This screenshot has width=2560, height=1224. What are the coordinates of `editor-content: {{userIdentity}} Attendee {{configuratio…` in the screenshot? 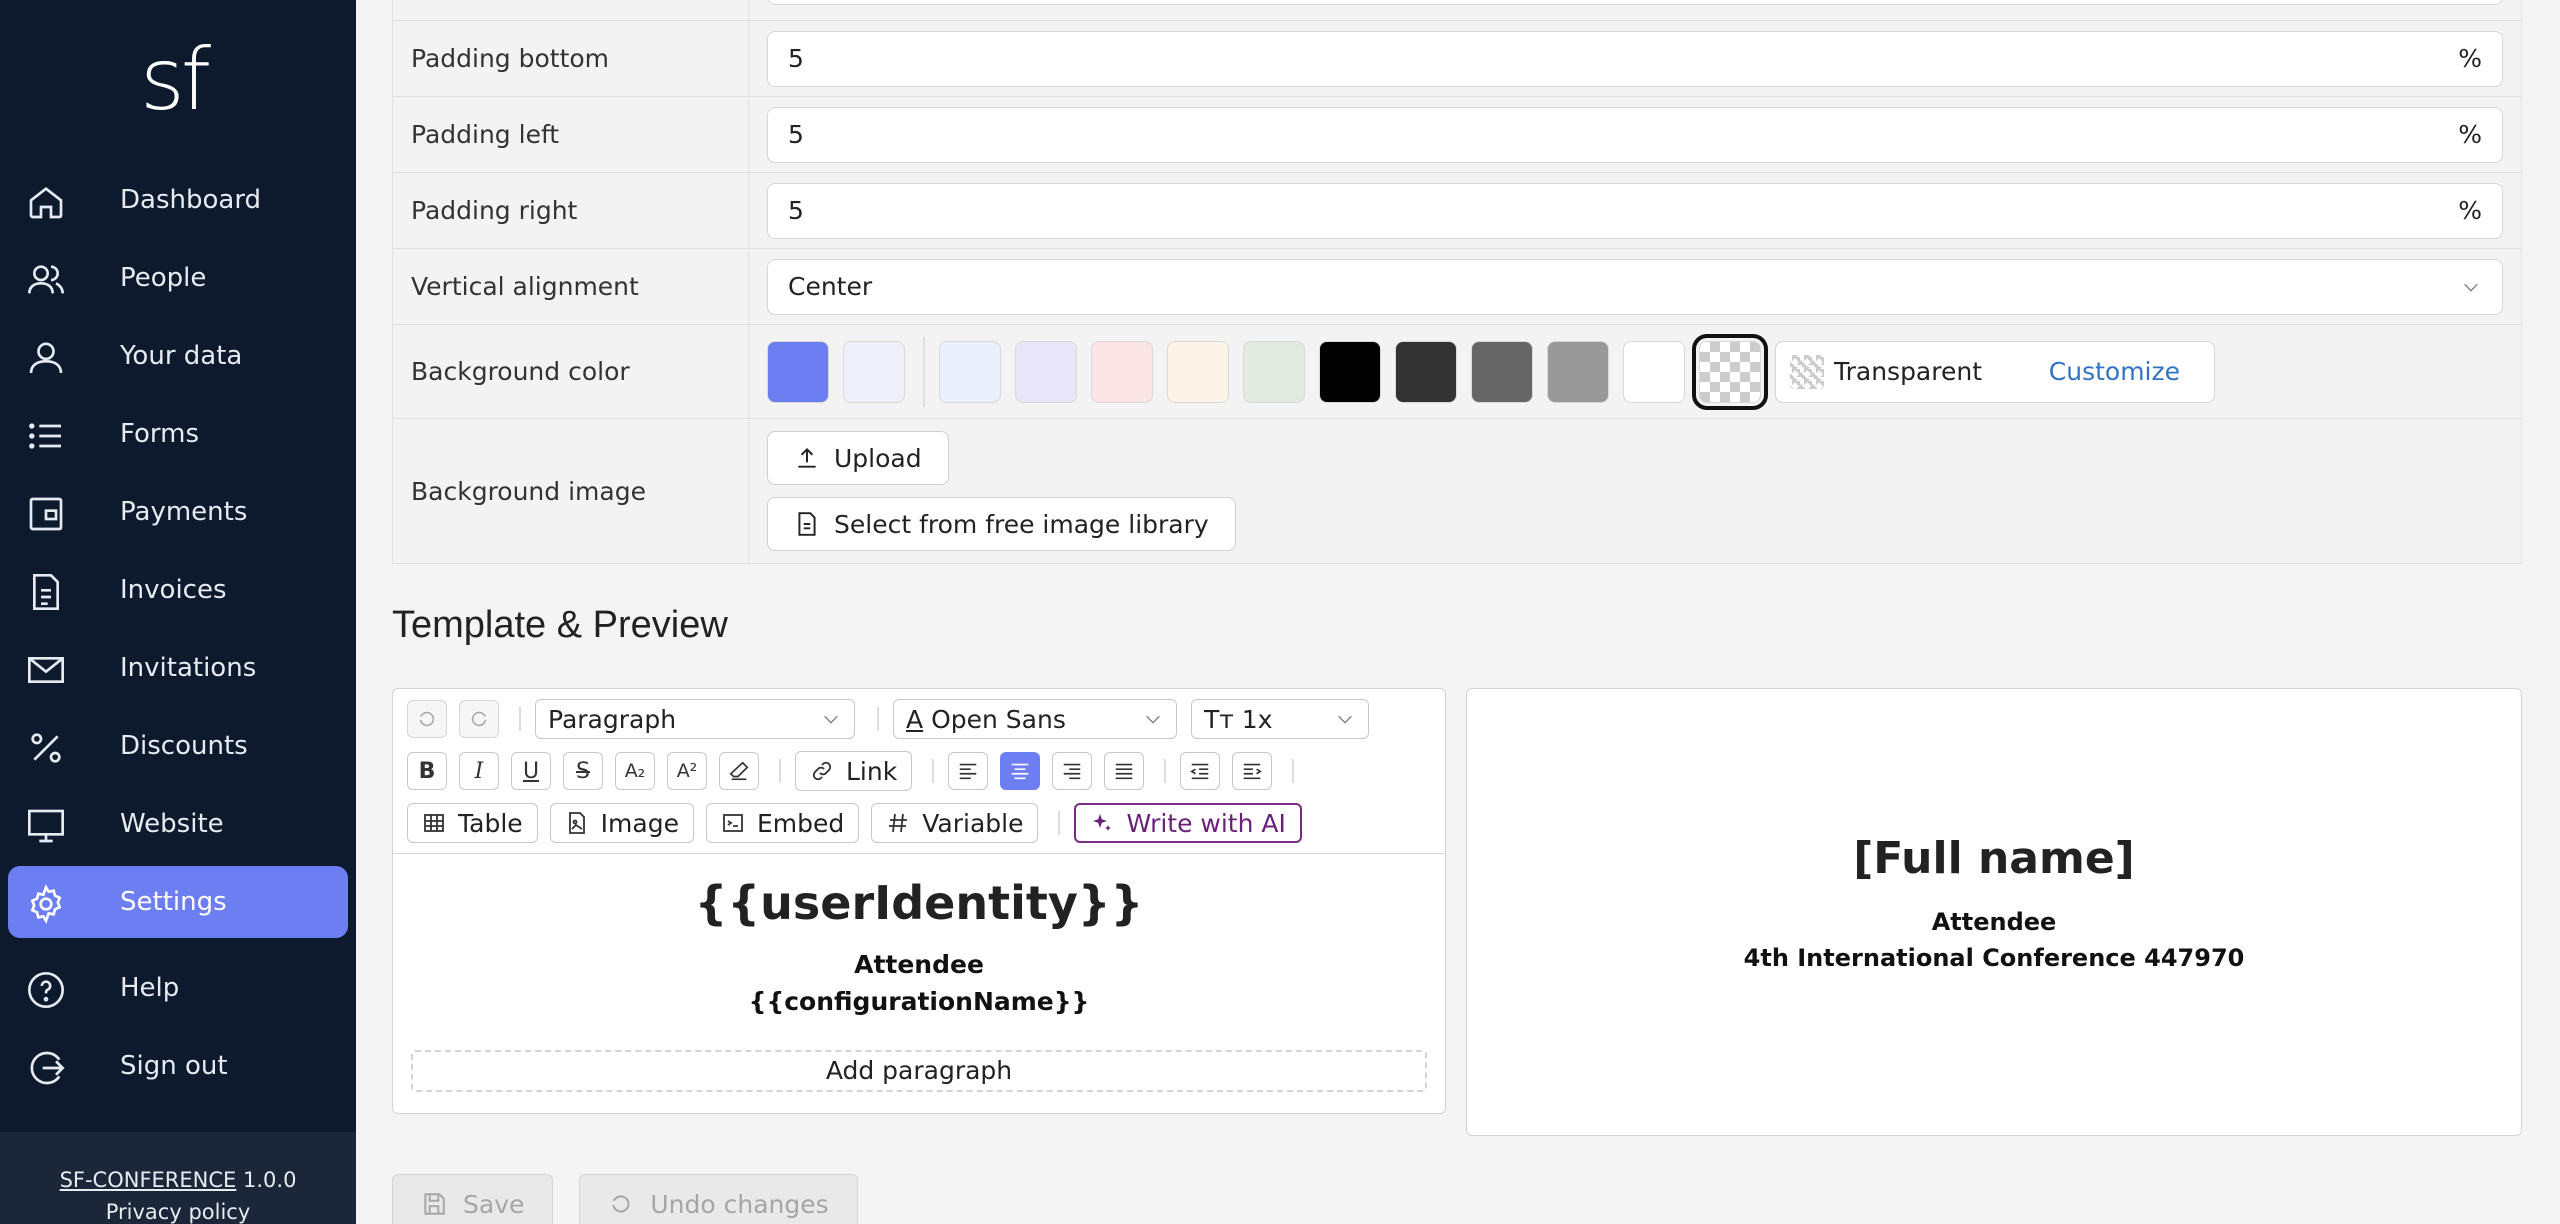 It's located at (919, 983).